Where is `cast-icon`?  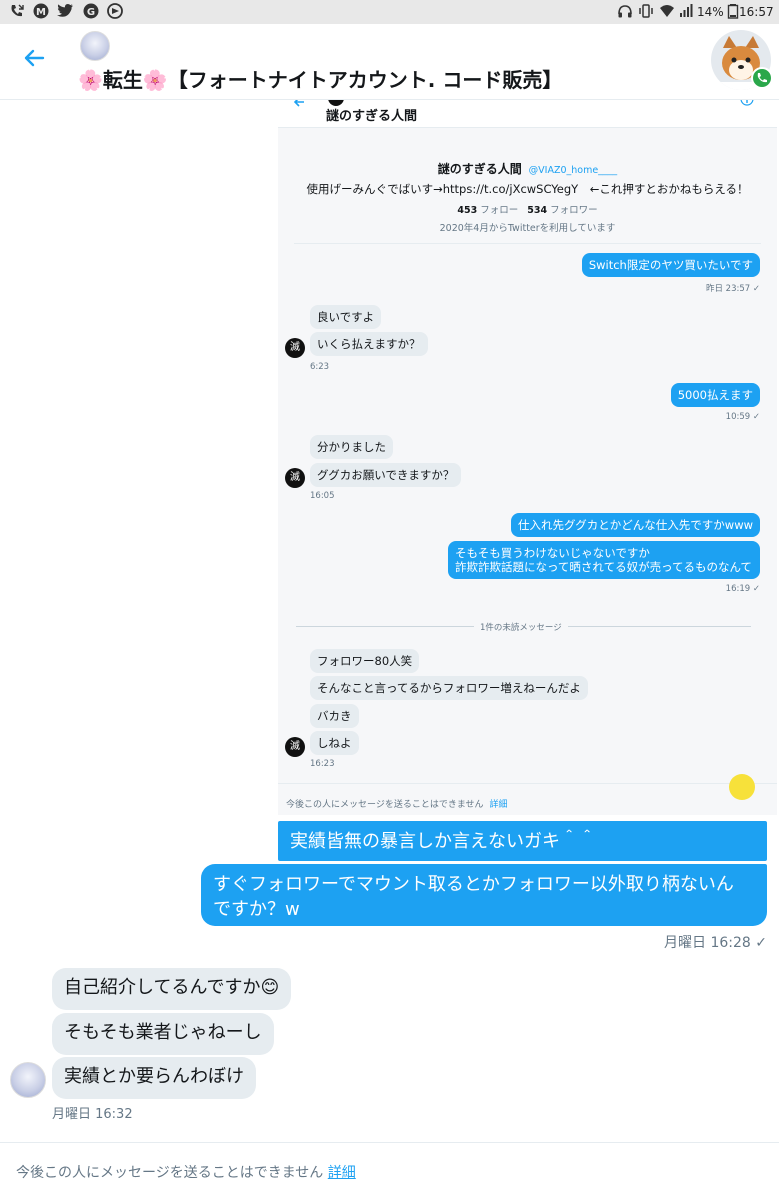 cast-icon is located at coordinates (115, 12).